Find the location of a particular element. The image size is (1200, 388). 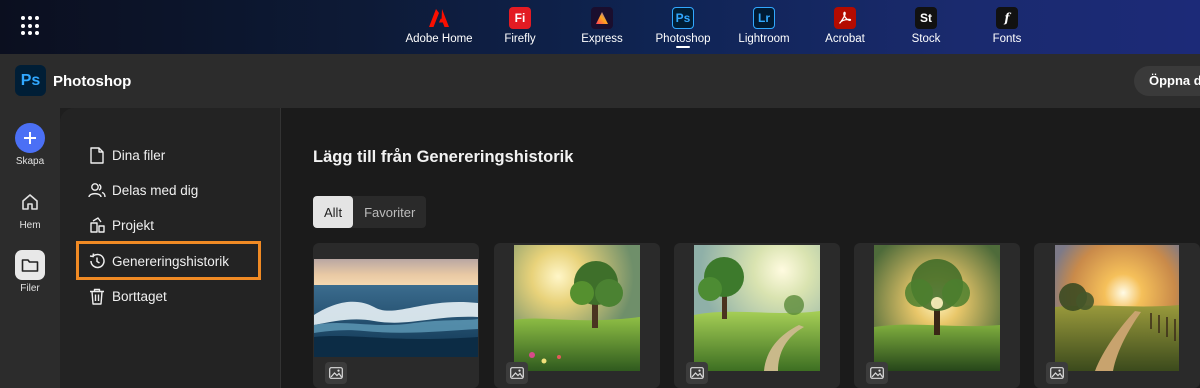

selection-highlight is located at coordinates (168, 260).